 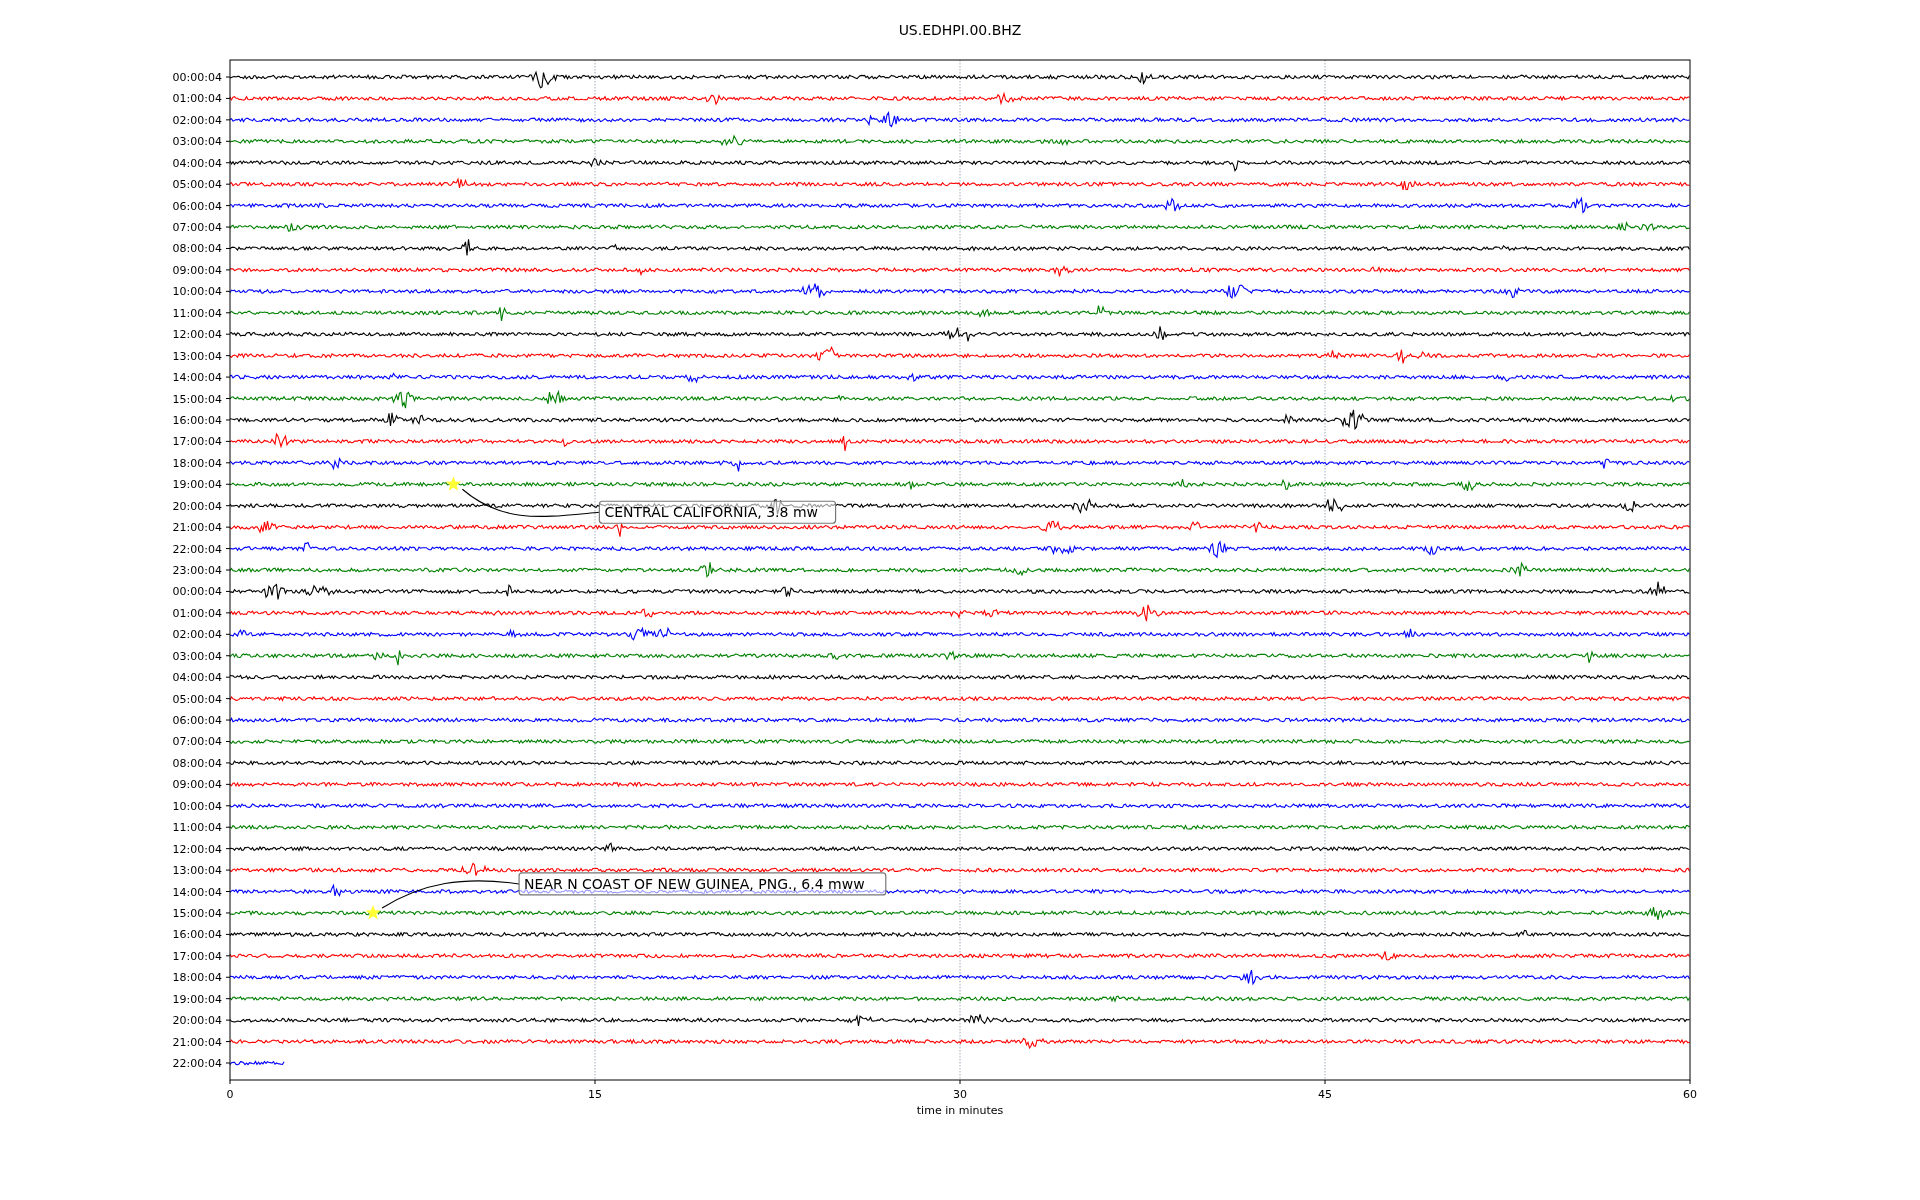 What do you see at coordinates (702, 884) in the screenshot?
I see `annotation-label: NEAR N COAST OF NEW GUINEA, PNG., 6.4 mww` at bounding box center [702, 884].